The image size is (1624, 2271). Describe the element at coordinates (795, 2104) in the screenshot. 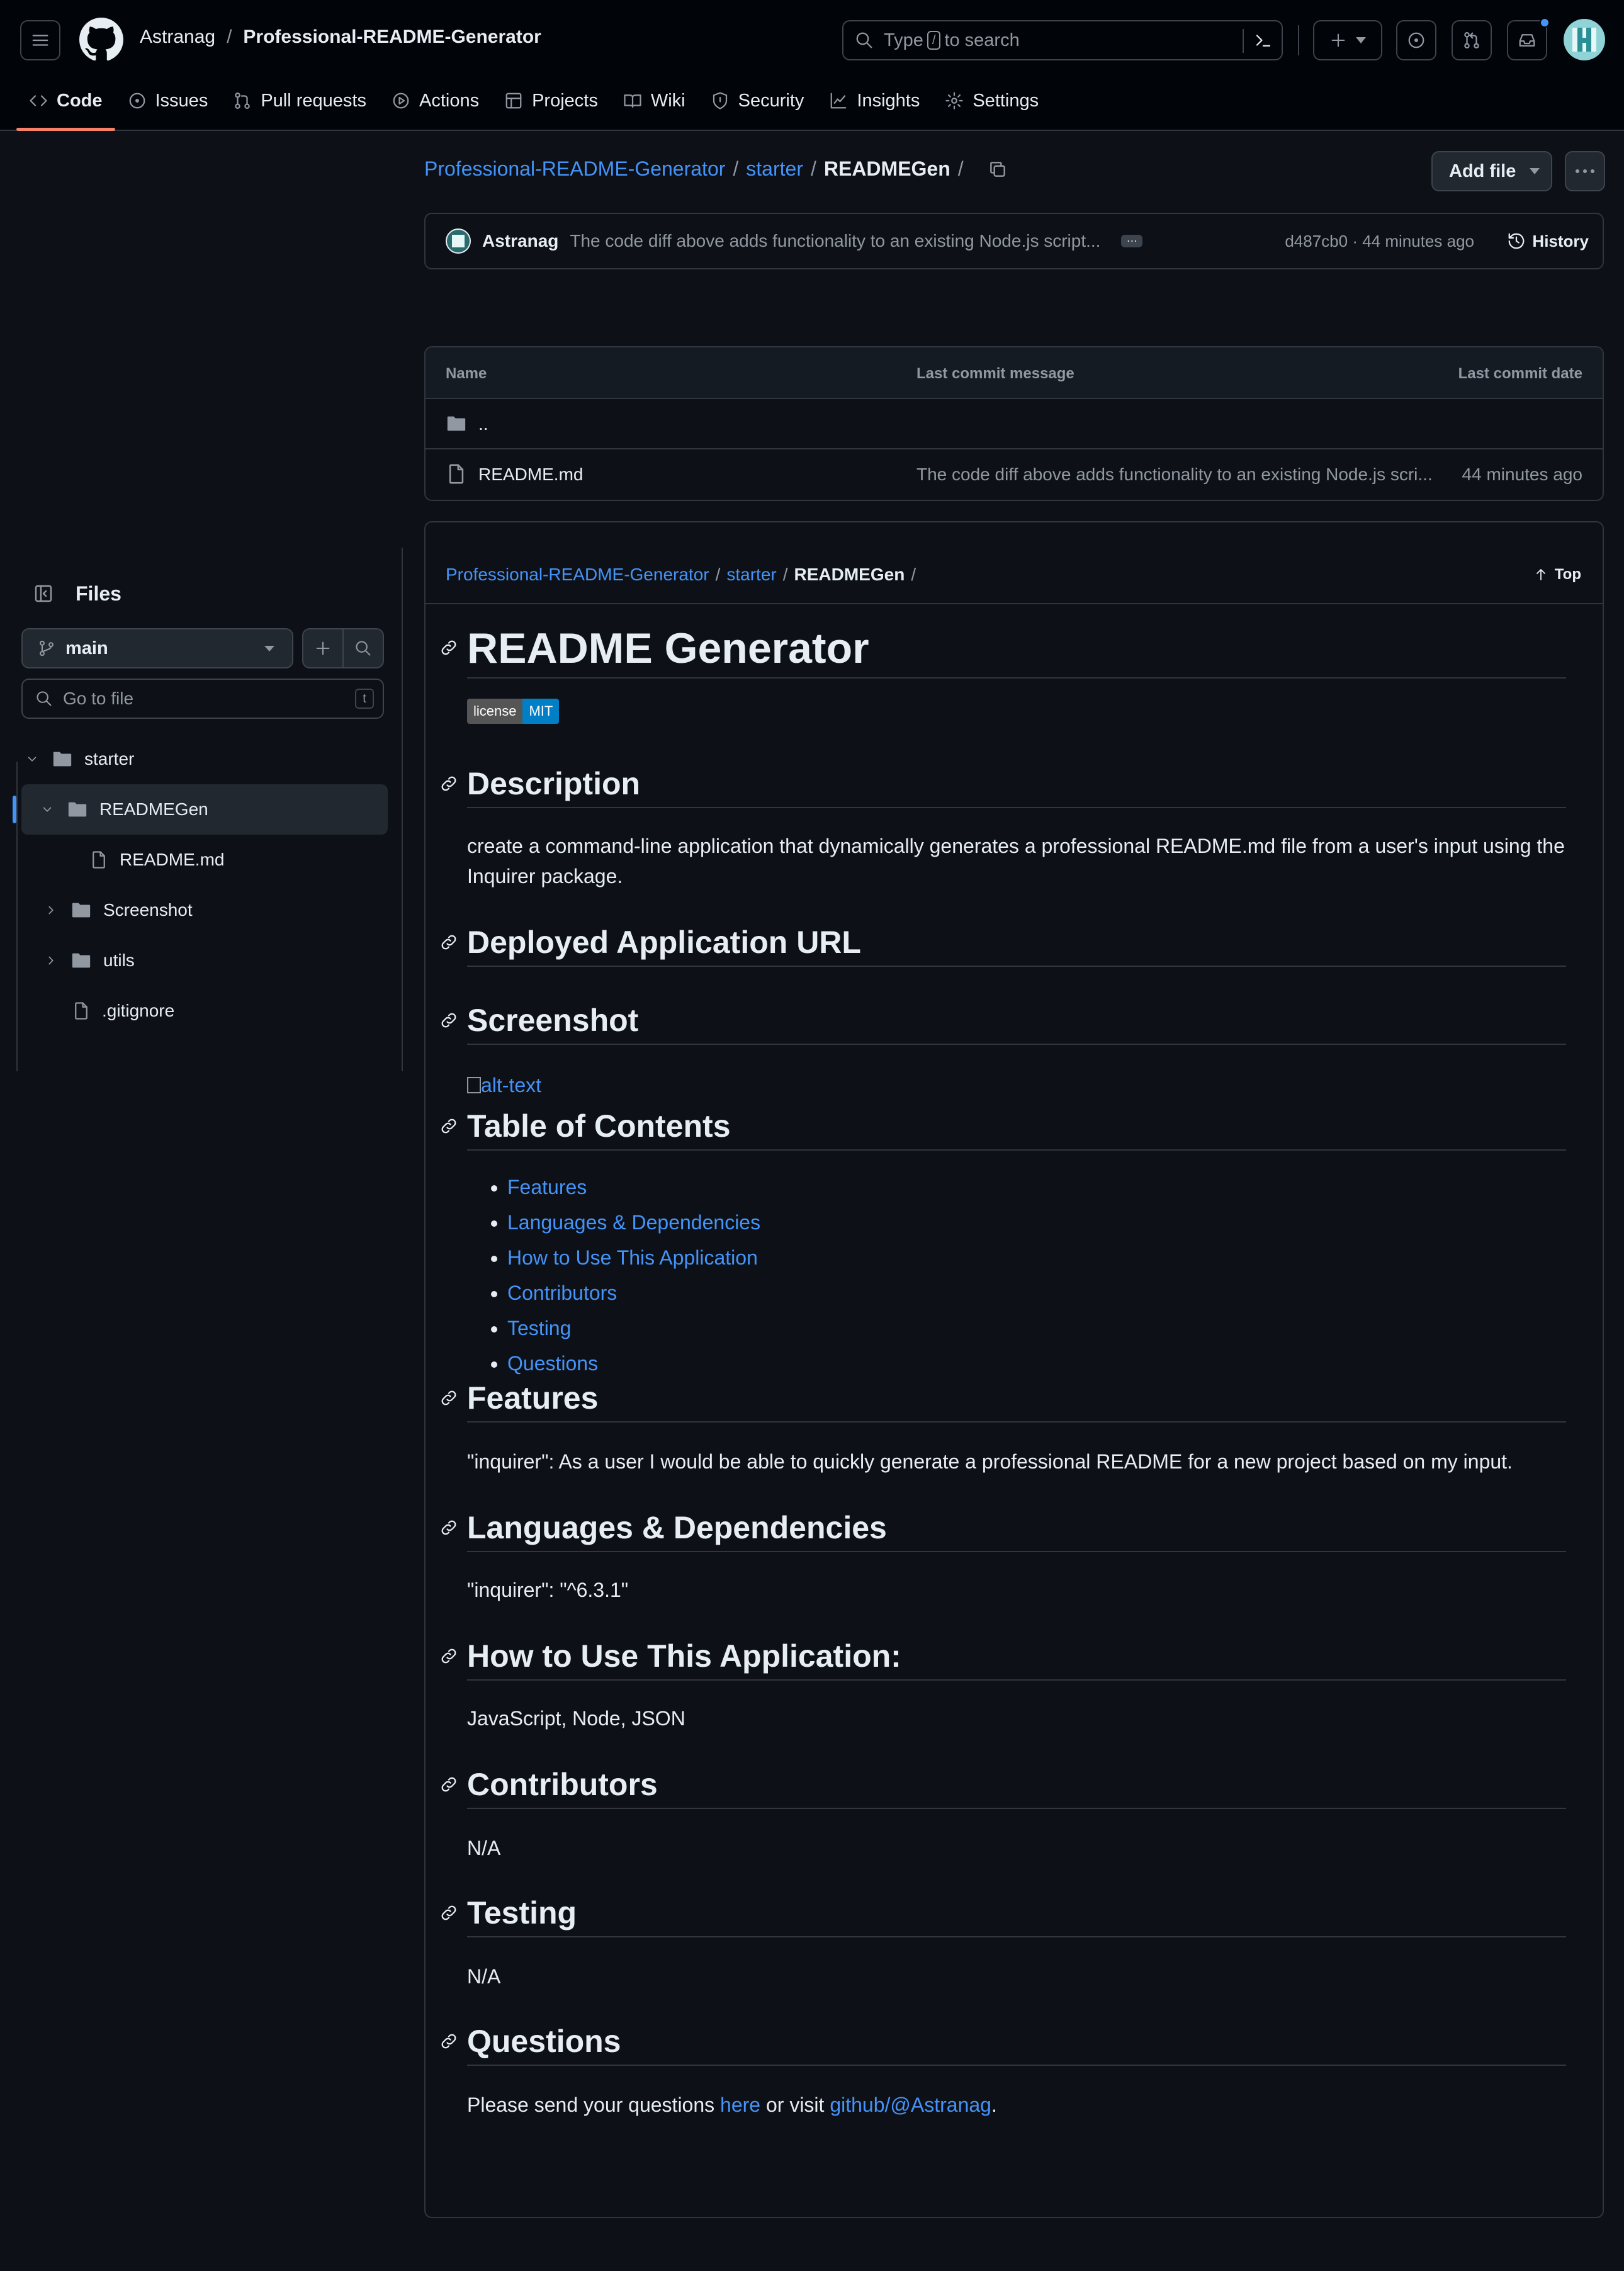

I see `questions-mid: or visit` at that location.